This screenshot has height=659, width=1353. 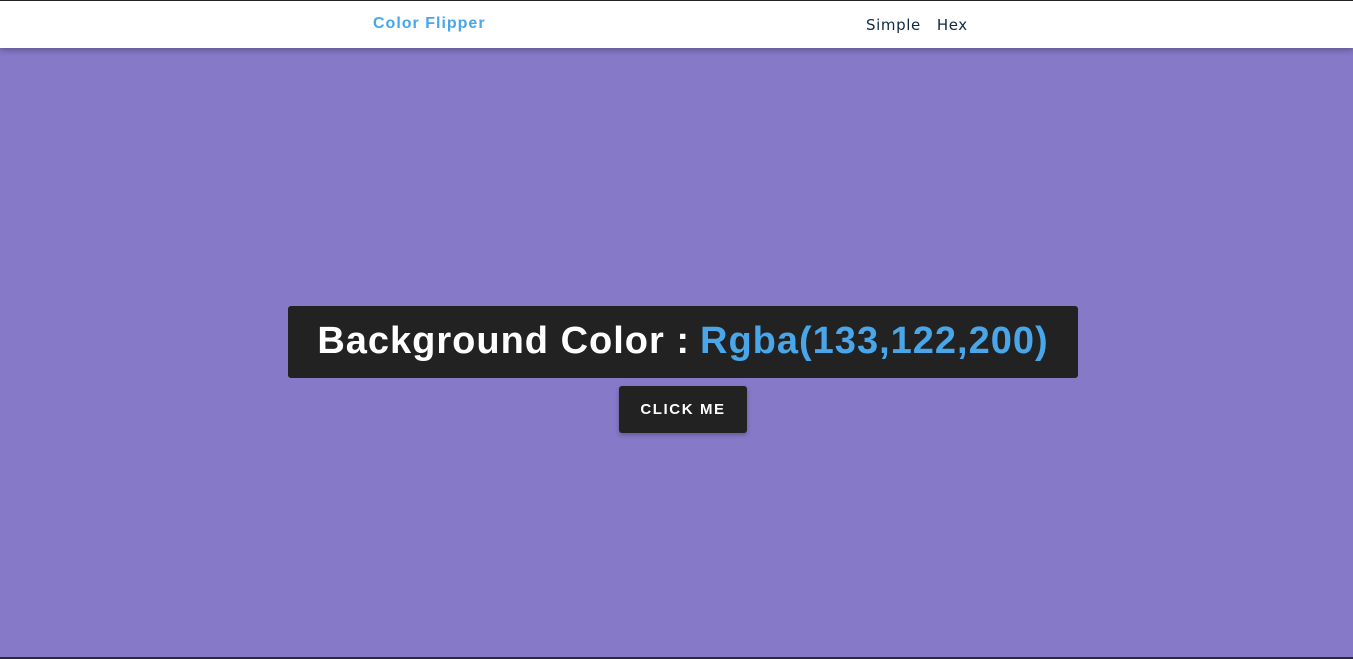 I want to click on nav-item-hex: Hex, so click(x=952, y=25).